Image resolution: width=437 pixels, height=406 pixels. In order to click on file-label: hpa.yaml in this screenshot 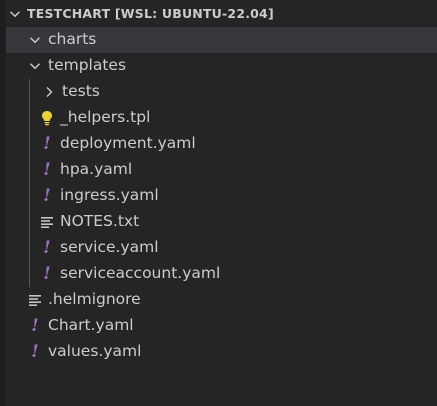, I will do `click(96, 169)`.